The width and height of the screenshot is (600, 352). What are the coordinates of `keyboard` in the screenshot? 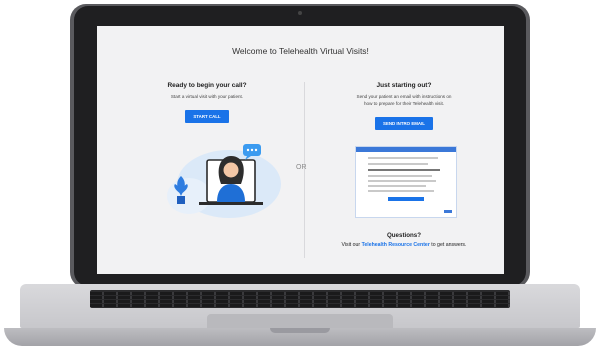 It's located at (300, 299).